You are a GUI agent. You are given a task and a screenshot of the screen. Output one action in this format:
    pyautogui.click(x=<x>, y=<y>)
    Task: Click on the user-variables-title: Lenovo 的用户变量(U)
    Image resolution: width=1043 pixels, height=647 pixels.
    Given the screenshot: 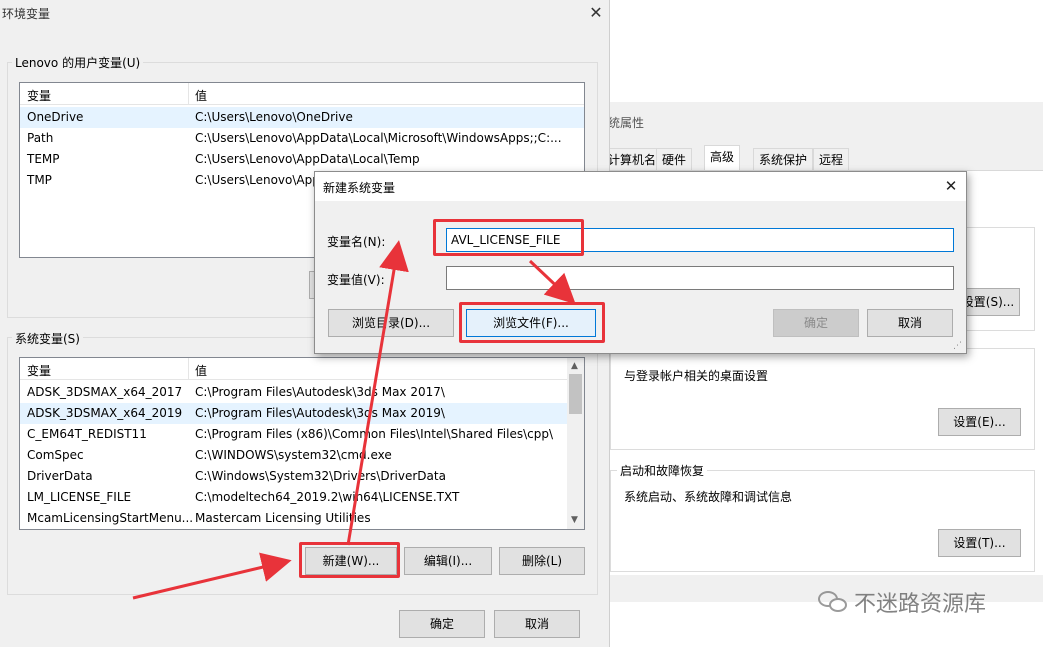 What is the action you would take?
    pyautogui.click(x=78, y=62)
    